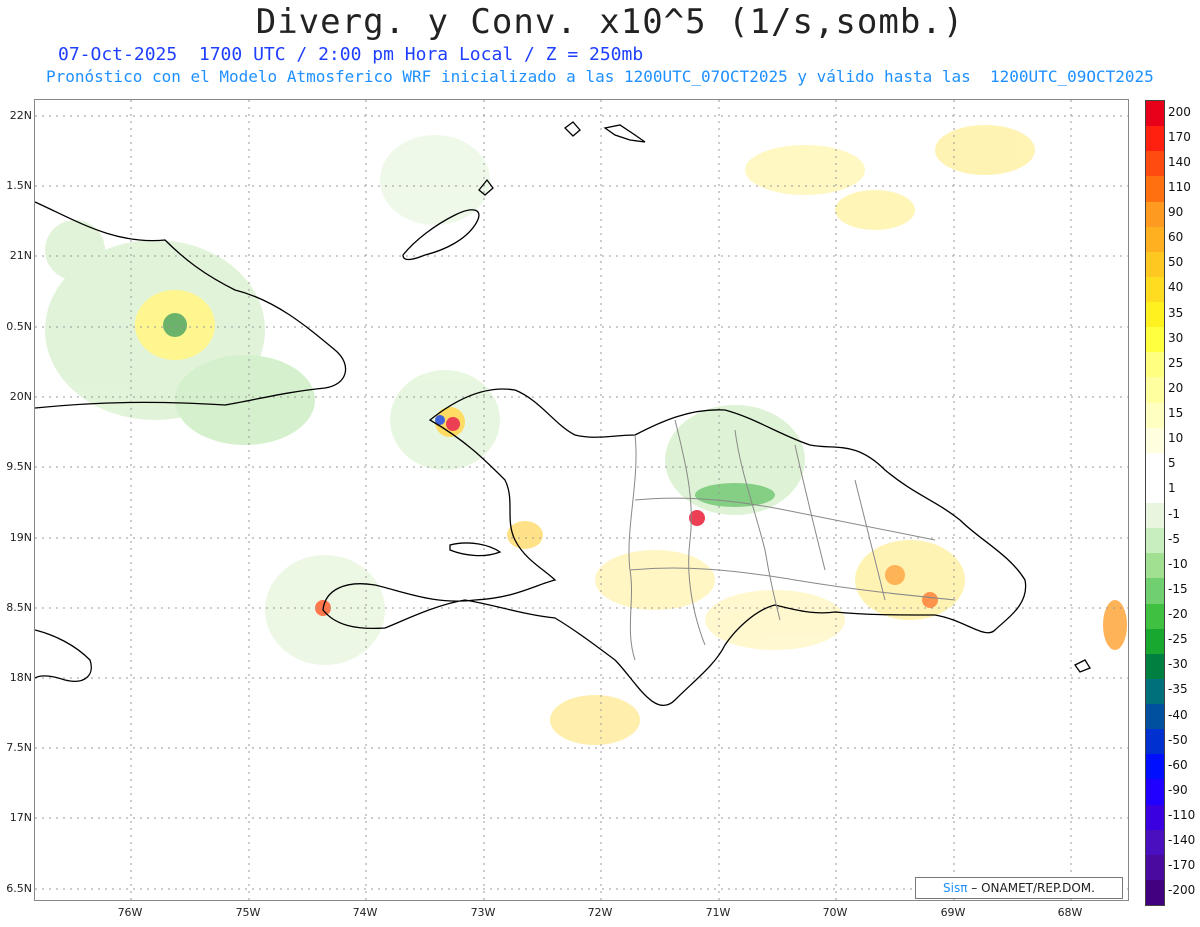 This screenshot has width=1200, height=927. I want to click on colorbar-label: -20, so click(1178, 614).